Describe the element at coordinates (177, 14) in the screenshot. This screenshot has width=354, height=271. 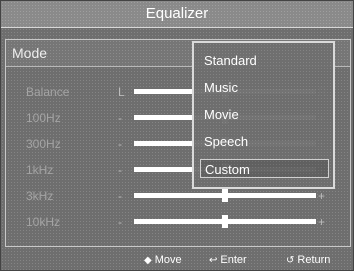
I see `page-title: Equalizer` at that location.